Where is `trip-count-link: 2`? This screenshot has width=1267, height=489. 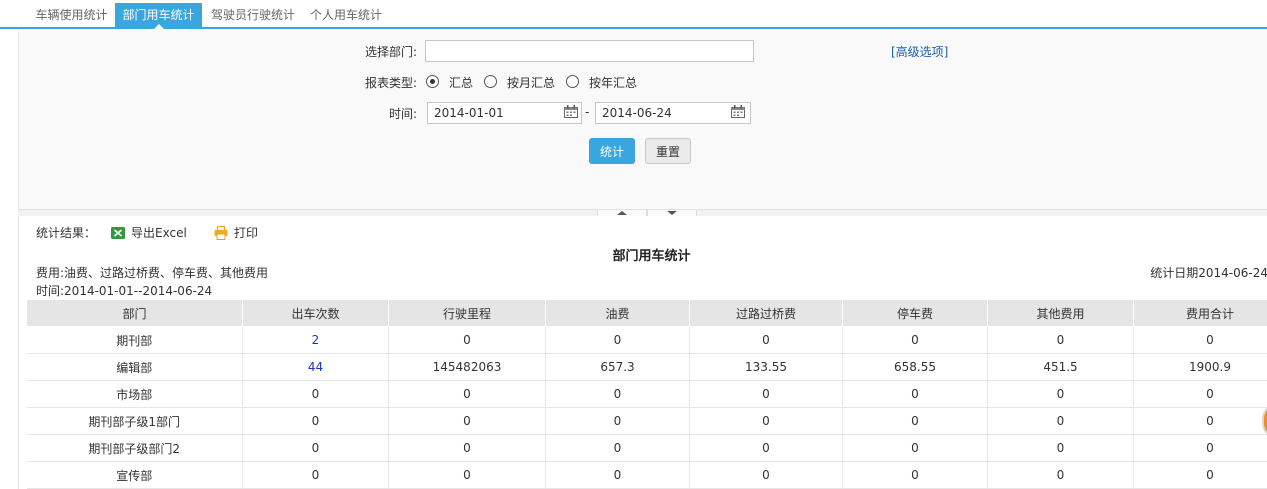 trip-count-link: 2 is located at coordinates (315, 340).